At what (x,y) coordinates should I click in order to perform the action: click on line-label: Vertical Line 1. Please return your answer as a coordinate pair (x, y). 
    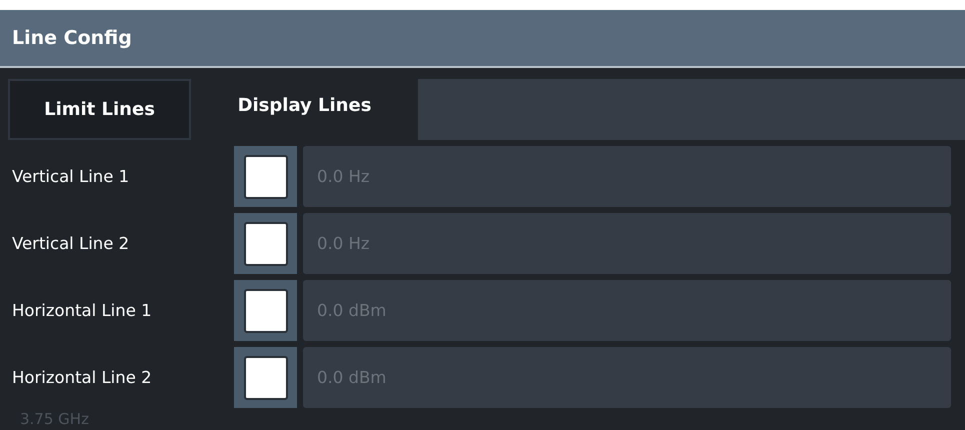
    Looking at the image, I should click on (70, 176).